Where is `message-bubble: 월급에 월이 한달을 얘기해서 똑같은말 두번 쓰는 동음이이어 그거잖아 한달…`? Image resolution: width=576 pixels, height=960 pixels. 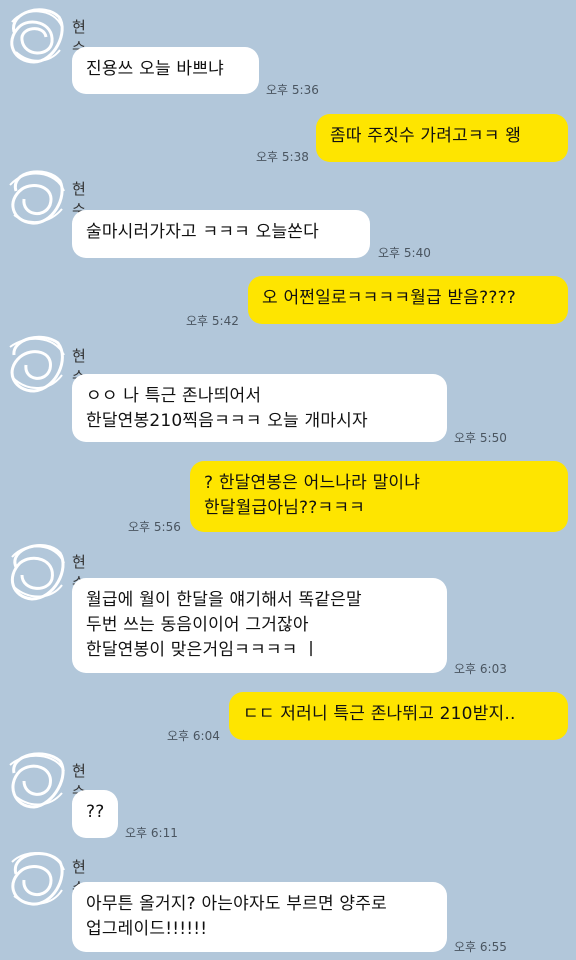
message-bubble: 월급에 월이 한달을 얘기해서 똑같은말 두번 쓰는 동음이이어 그거잖아 한달… is located at coordinates (259, 625).